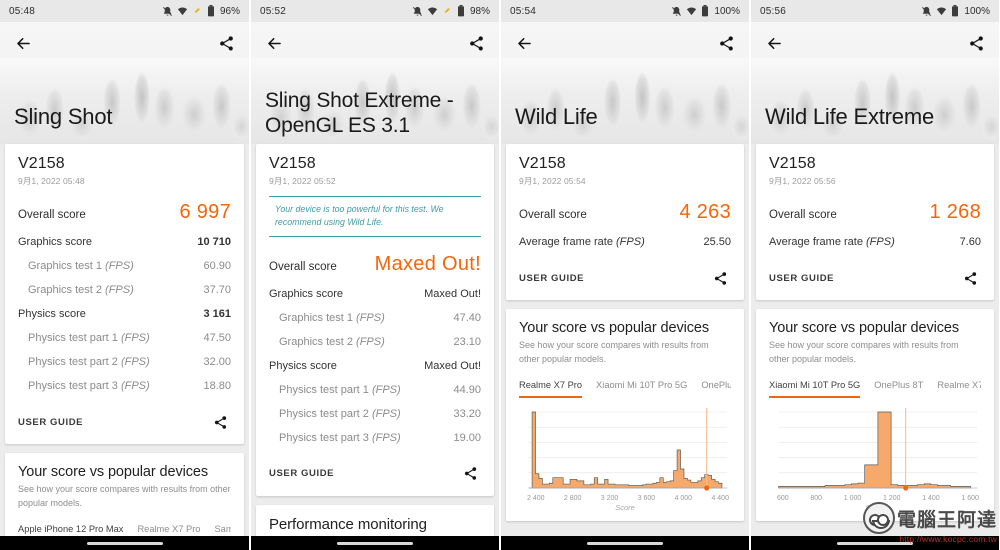 This screenshot has height=550, width=1000. Describe the element at coordinates (217, 314) in the screenshot. I see `row-value: 3 161` at that location.